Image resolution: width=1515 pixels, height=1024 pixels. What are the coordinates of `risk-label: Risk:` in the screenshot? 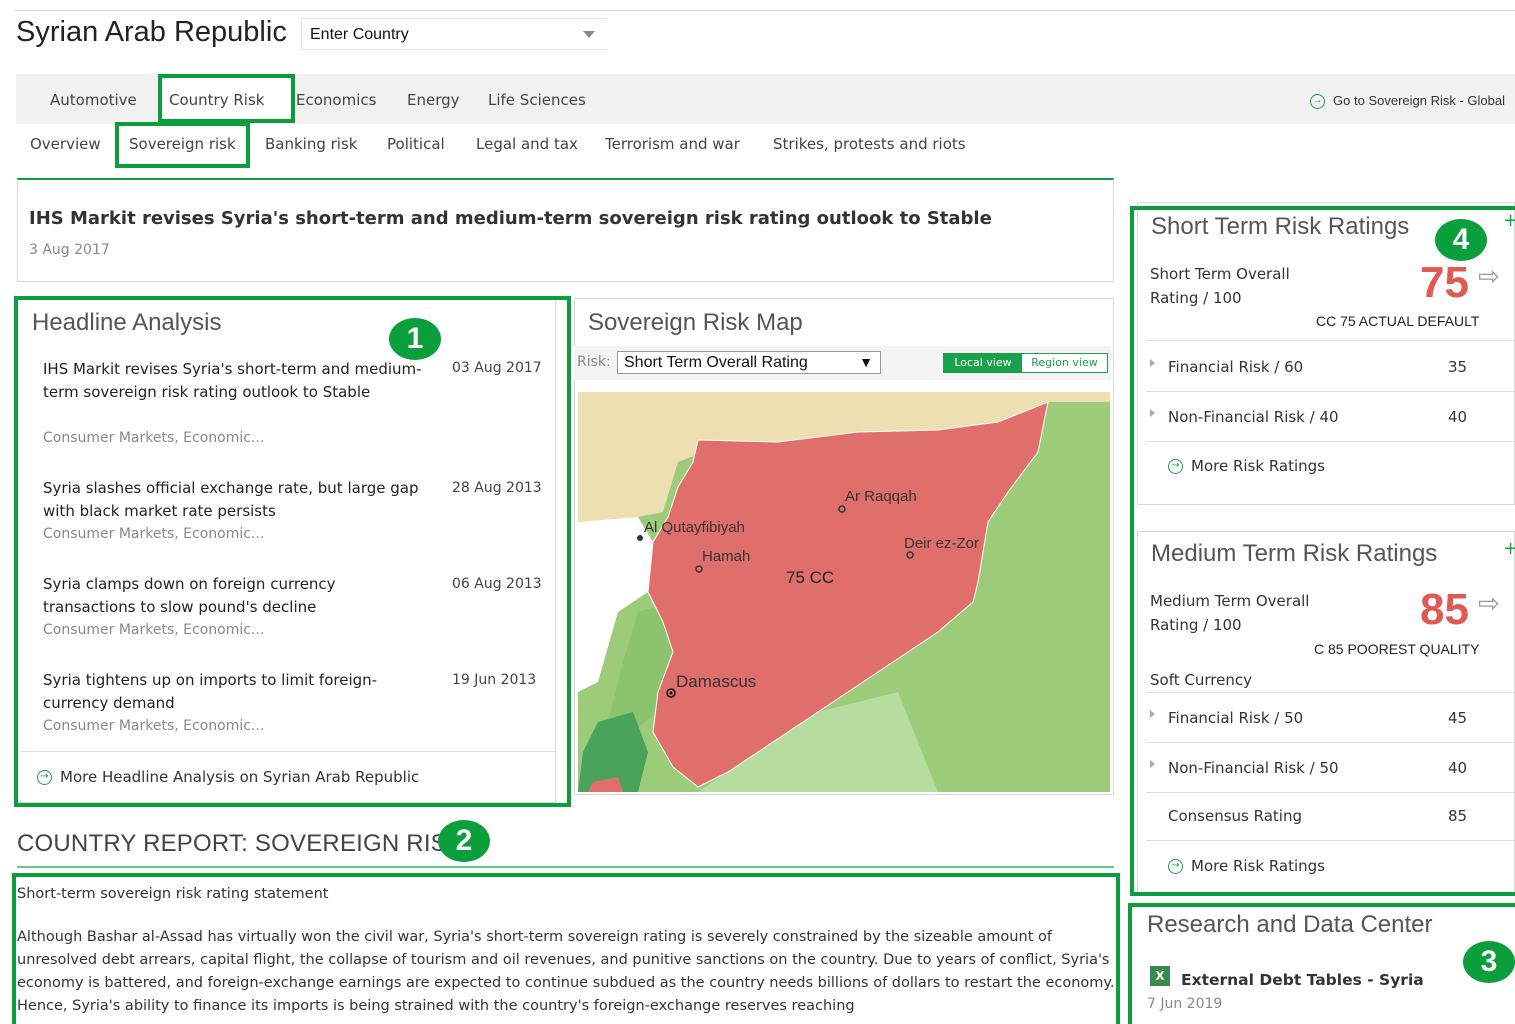 It's located at (594, 362).